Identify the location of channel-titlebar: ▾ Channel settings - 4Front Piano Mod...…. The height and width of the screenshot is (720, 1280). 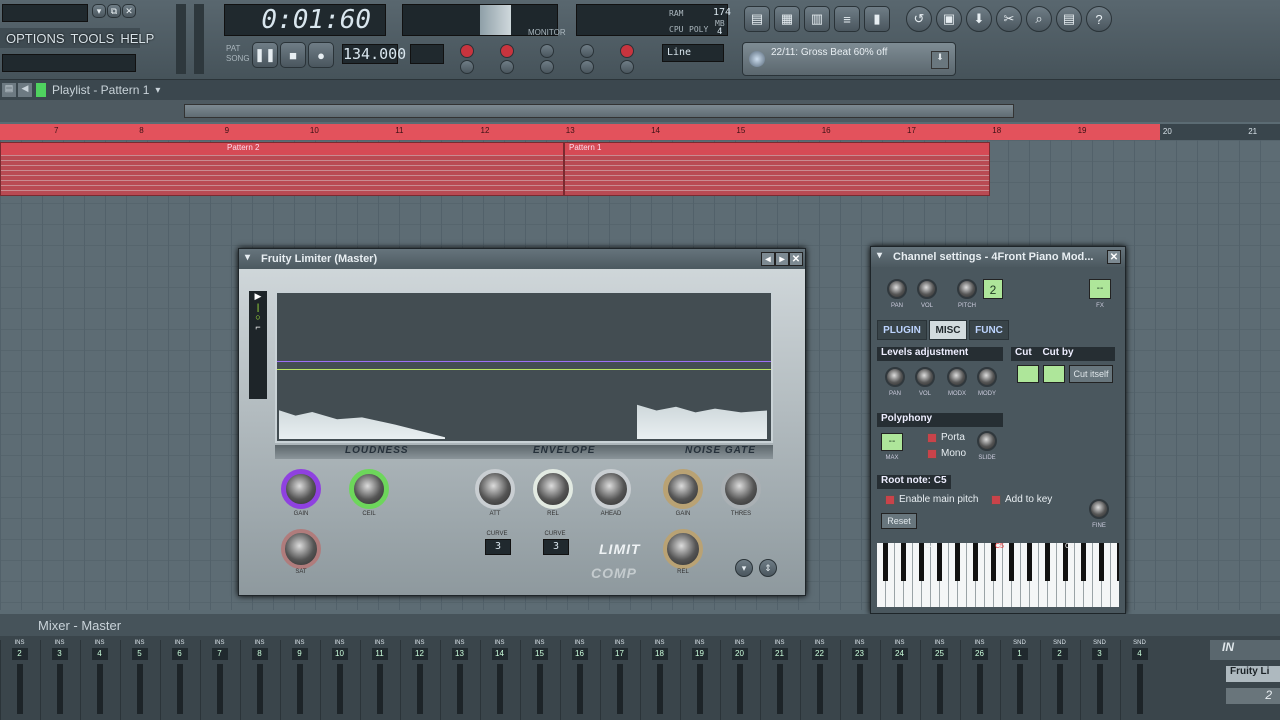
(998, 257).